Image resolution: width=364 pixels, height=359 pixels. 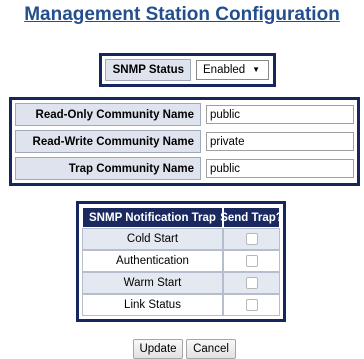 I want to click on read-only-community-input: public, so click(x=280, y=114).